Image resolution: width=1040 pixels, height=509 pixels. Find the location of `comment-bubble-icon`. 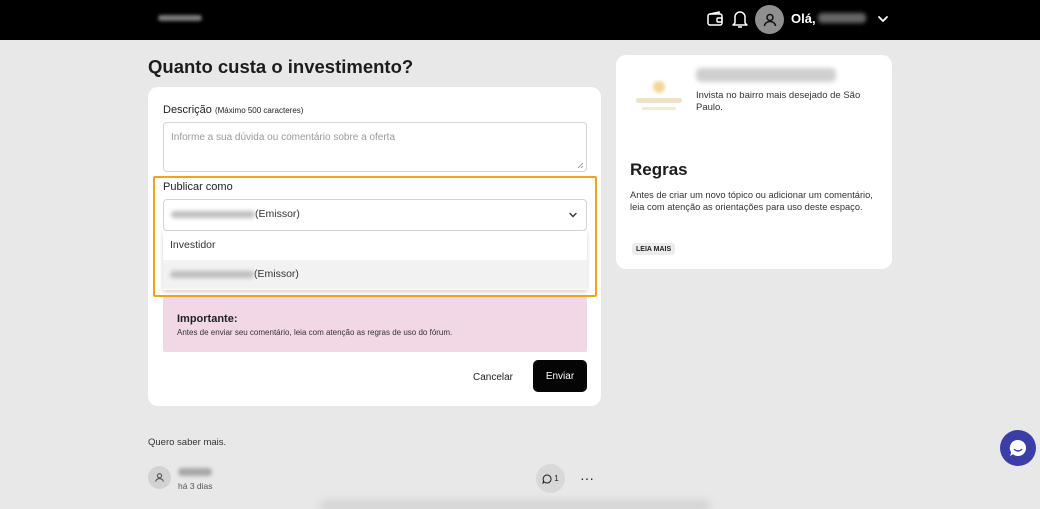

comment-bubble-icon is located at coordinates (547, 478).